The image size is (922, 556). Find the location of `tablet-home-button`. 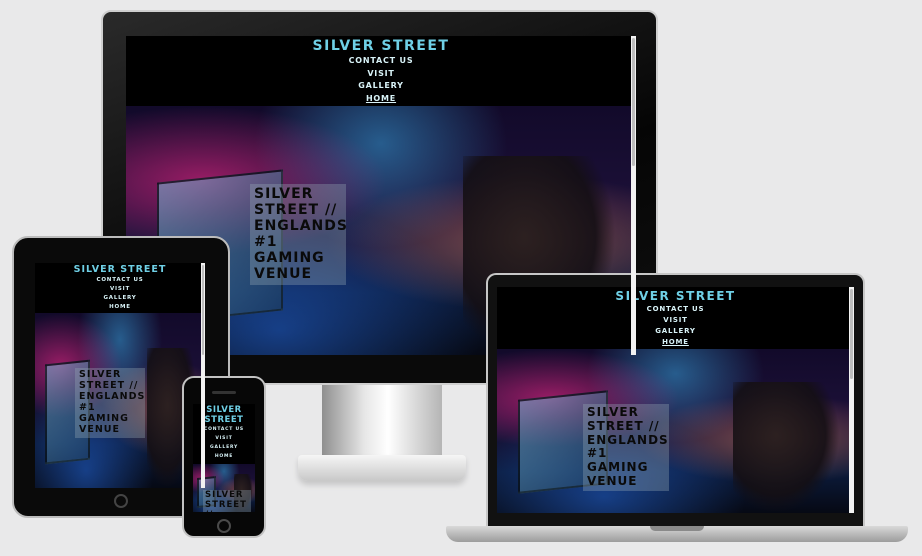

tablet-home-button is located at coordinates (121, 501).